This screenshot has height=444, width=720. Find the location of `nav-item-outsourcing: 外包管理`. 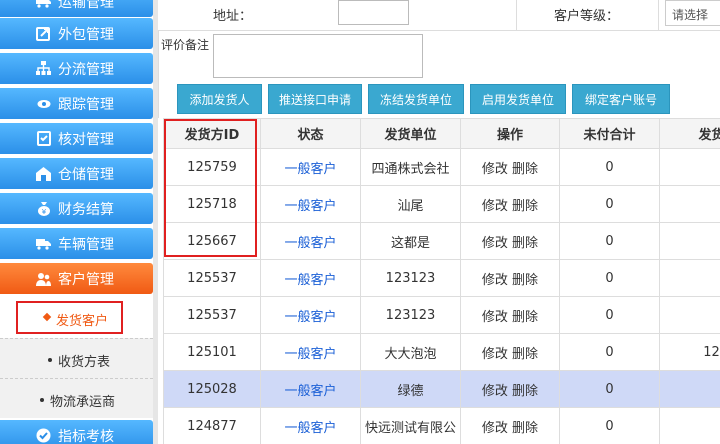

nav-item-outsourcing: 外包管理 is located at coordinates (76, 33).